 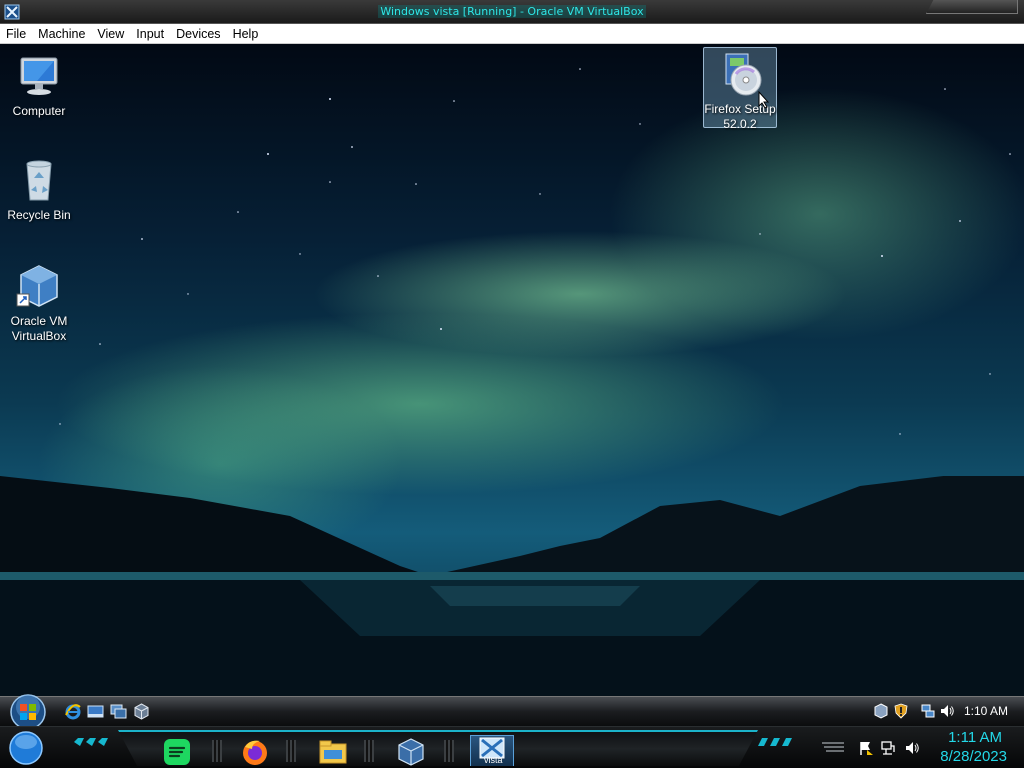 I want to click on host-dock-bar: vista 1:11 AM 8/28/2023, so click(x=512, y=747).